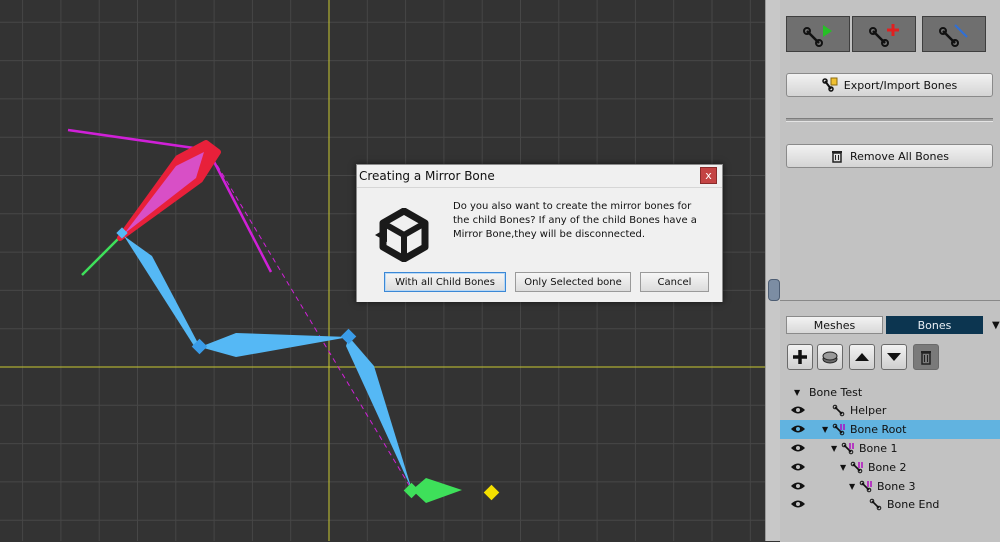  What do you see at coordinates (708, 175) in the screenshot?
I see `close-button: x` at bounding box center [708, 175].